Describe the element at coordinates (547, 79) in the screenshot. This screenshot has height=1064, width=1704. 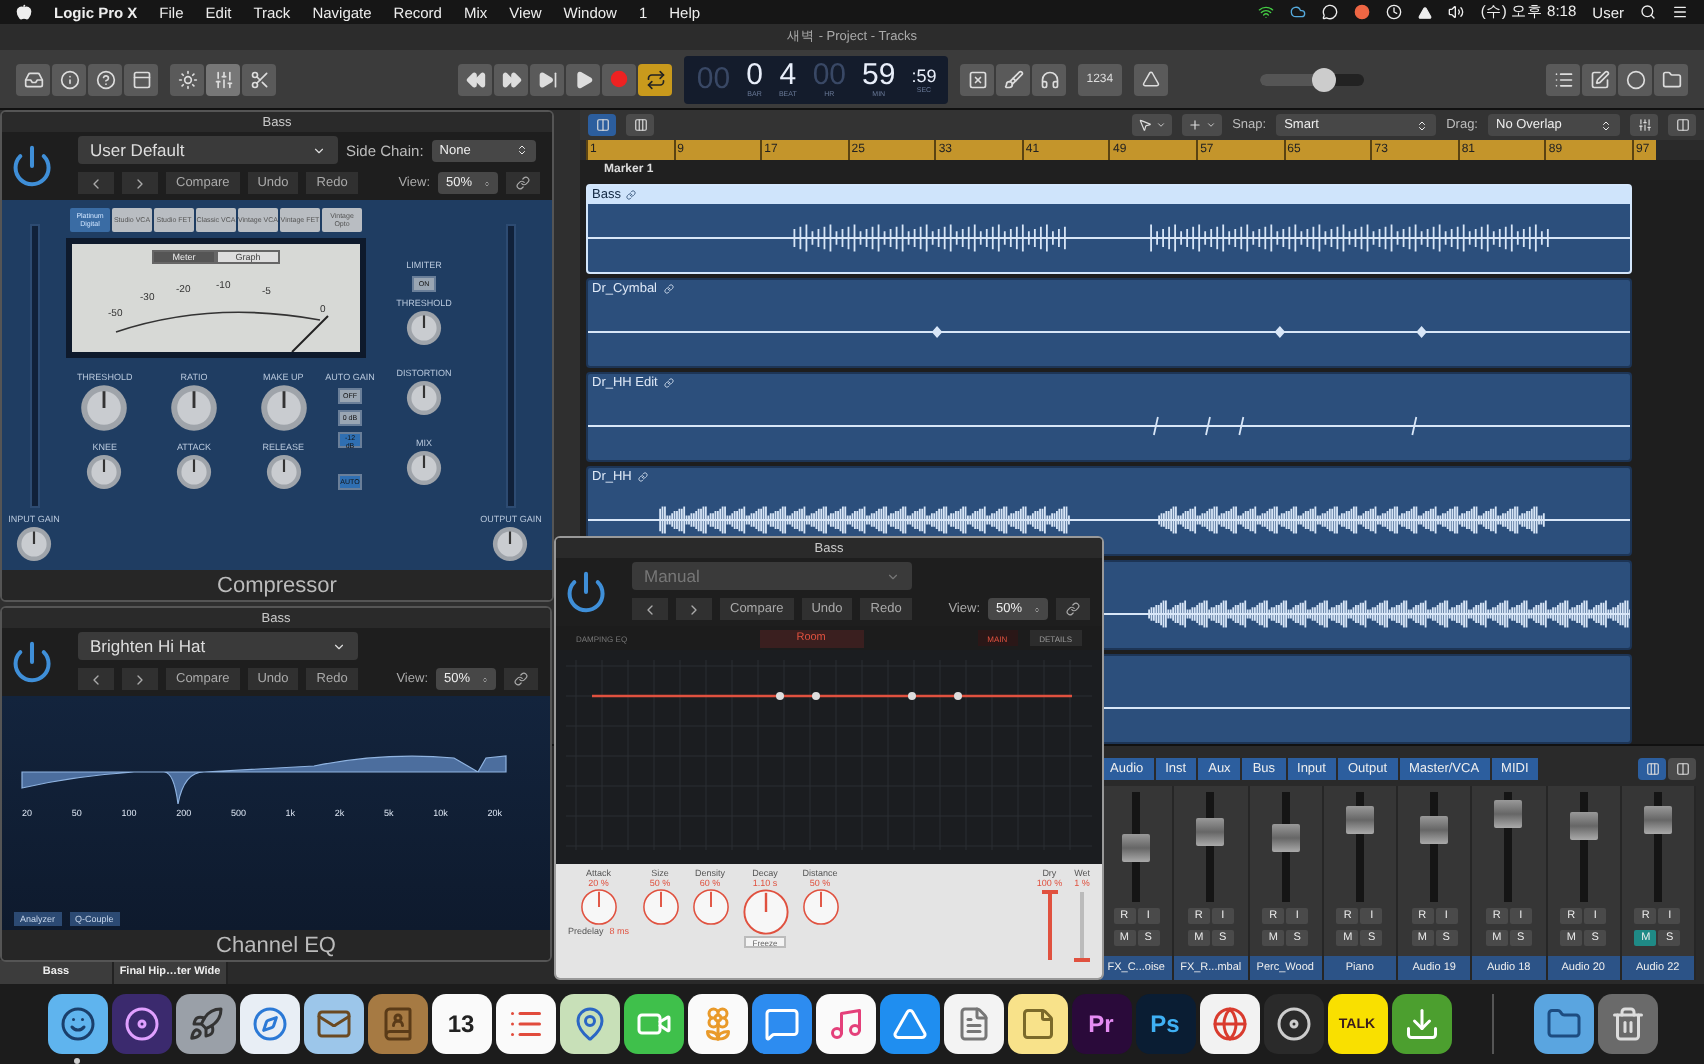
I see `skip-button` at that location.